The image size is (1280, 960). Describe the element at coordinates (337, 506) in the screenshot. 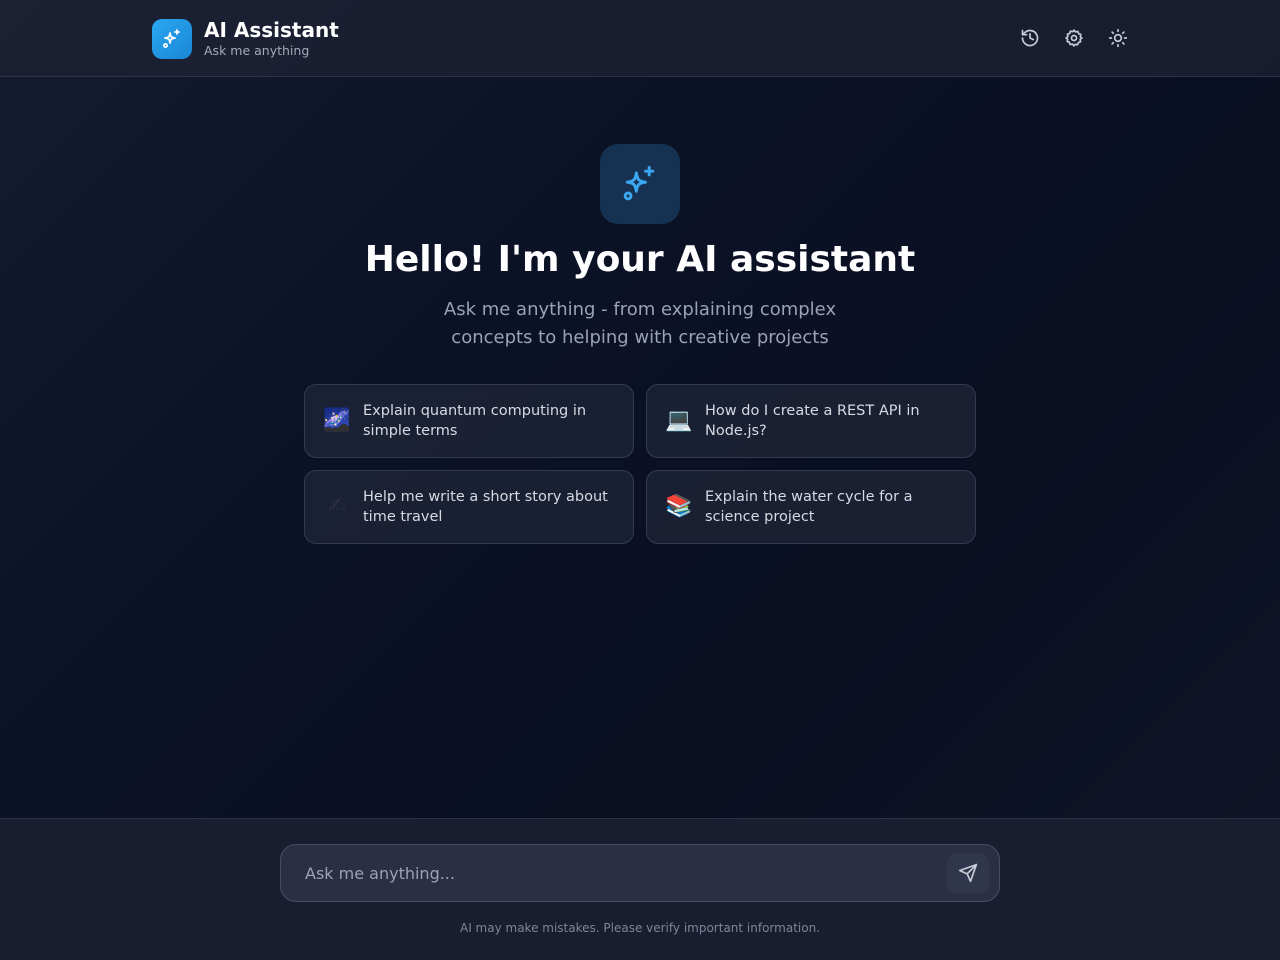

I see `writing-hand-icon: ✍` at that location.